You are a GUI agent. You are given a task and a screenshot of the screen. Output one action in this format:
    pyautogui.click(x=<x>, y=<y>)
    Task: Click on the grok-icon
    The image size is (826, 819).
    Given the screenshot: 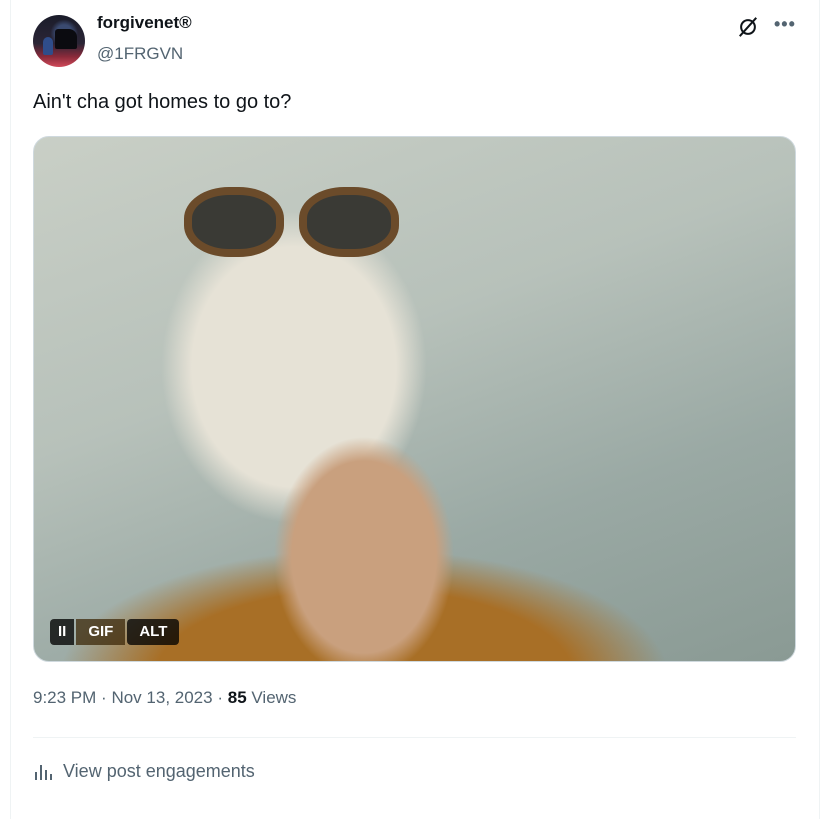 What is the action you would take?
    pyautogui.click(x=748, y=27)
    